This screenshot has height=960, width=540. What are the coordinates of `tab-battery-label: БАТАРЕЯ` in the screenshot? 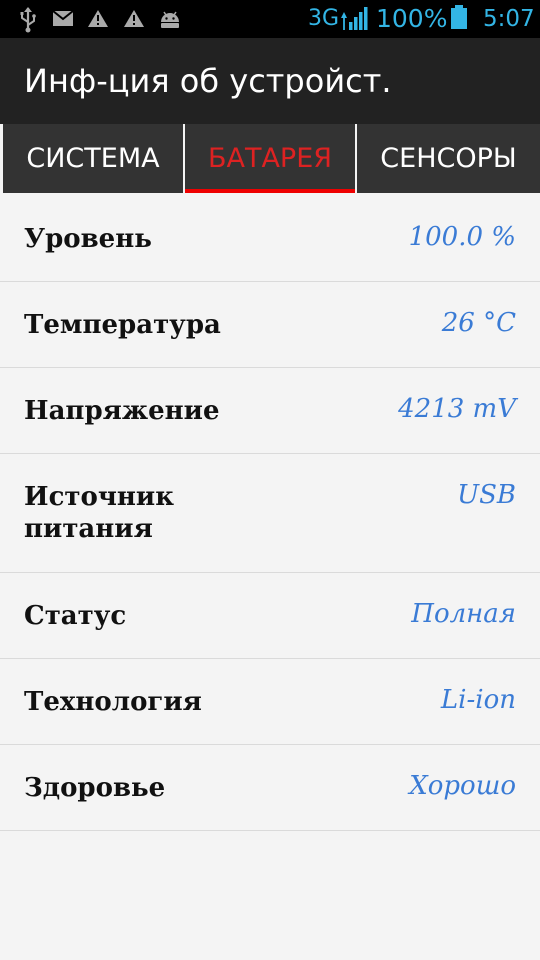 It's located at (270, 158).